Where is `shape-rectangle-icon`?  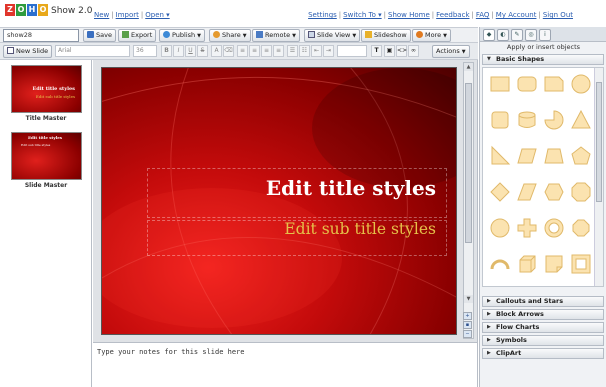 shape-rectangle-icon is located at coordinates (500, 84).